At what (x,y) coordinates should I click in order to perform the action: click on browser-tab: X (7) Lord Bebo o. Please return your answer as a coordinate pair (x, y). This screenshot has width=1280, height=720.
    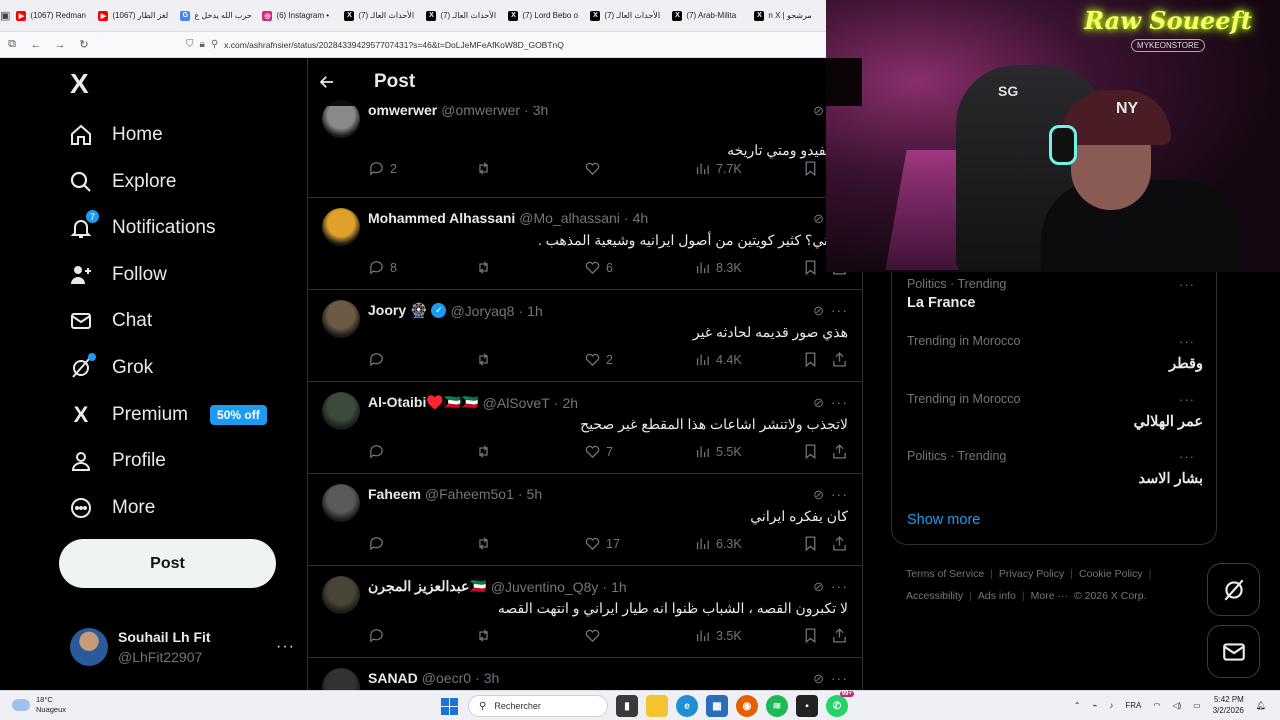
    Looking at the image, I should click on (543, 15).